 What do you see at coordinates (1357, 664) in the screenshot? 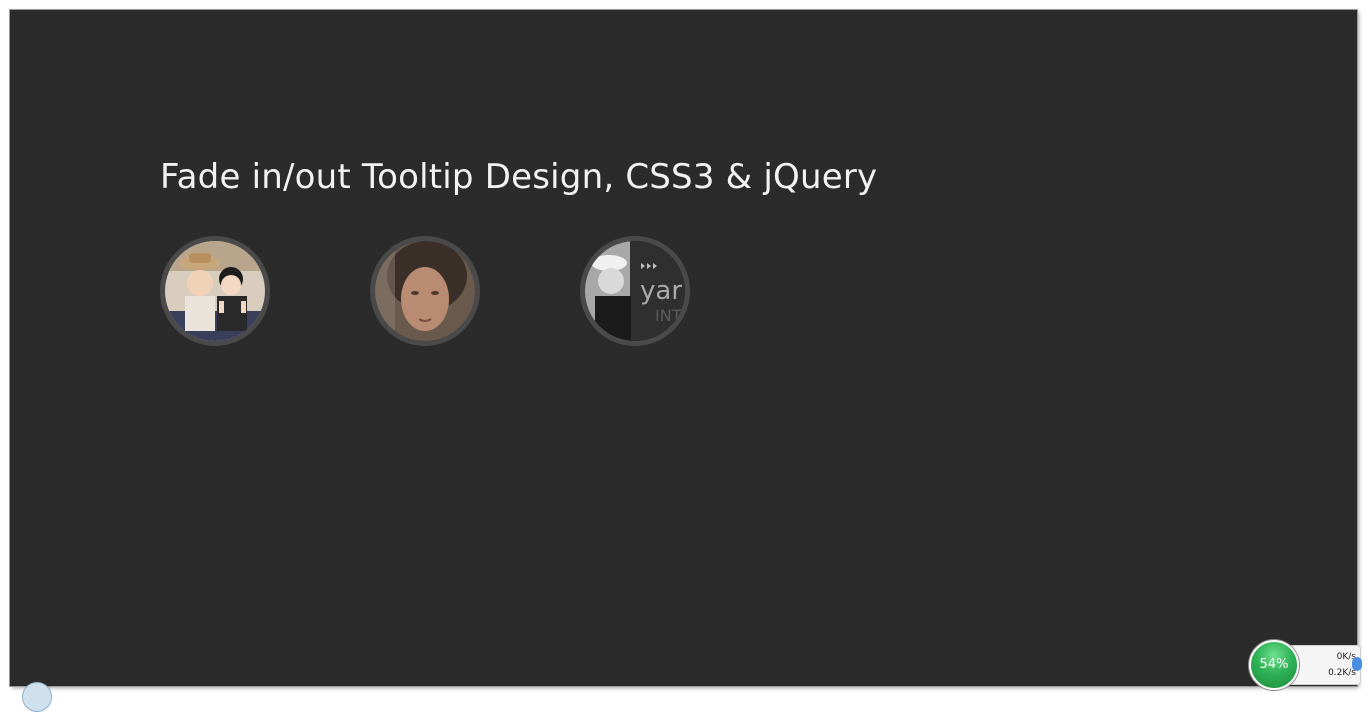
I see `tray-indicator-icon` at bounding box center [1357, 664].